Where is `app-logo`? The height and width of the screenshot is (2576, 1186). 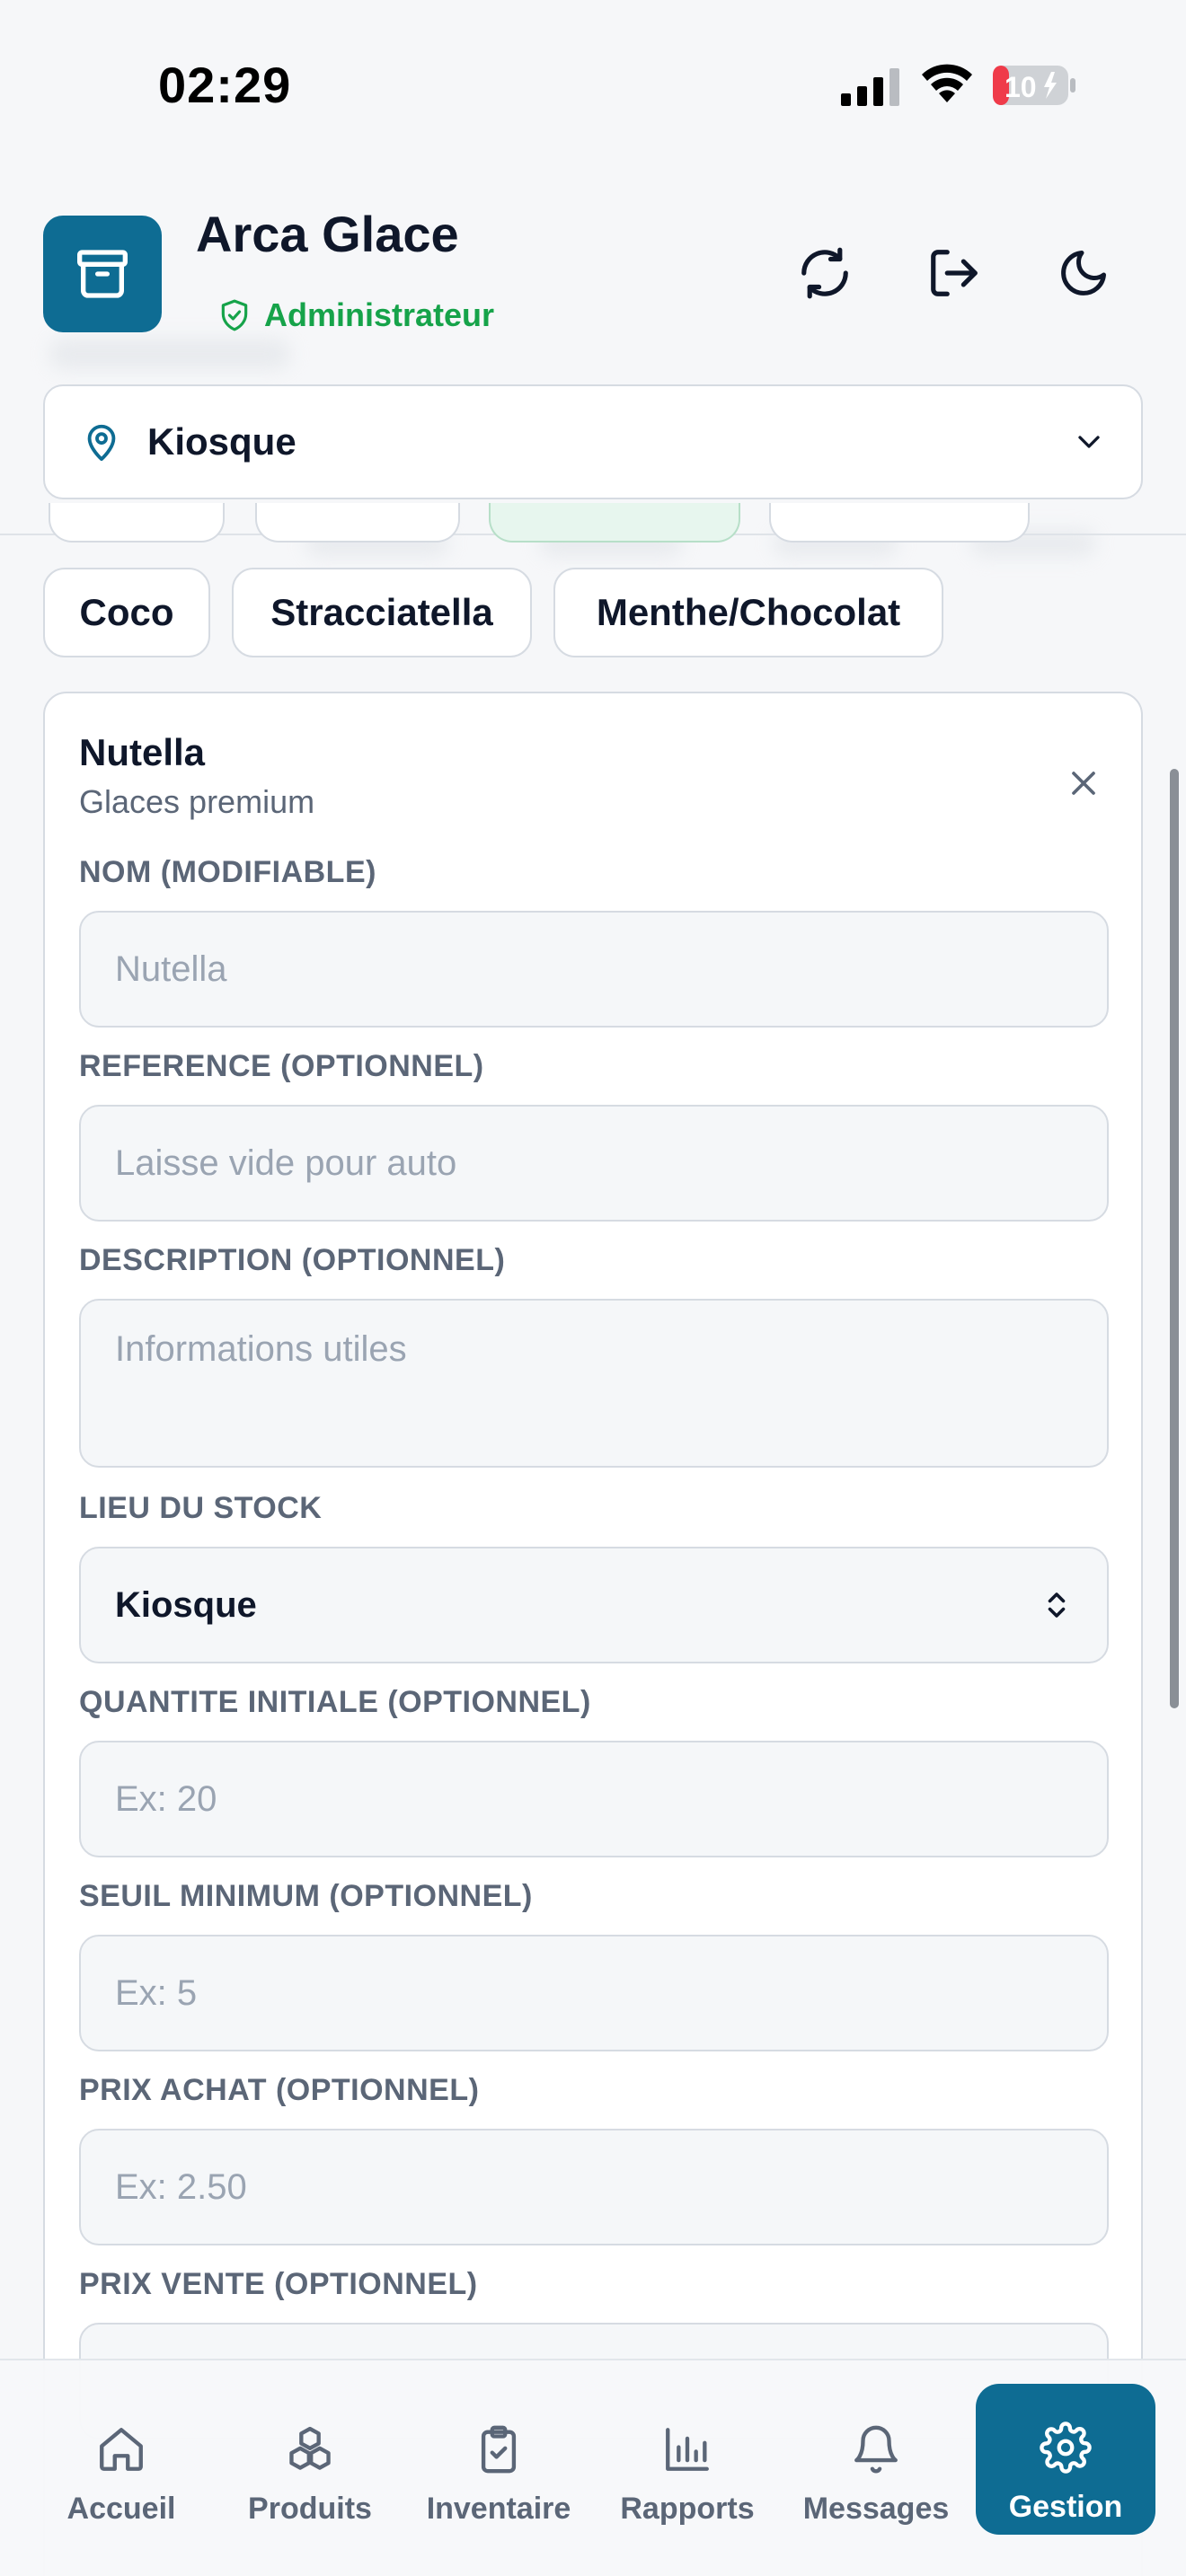 app-logo is located at coordinates (102, 274).